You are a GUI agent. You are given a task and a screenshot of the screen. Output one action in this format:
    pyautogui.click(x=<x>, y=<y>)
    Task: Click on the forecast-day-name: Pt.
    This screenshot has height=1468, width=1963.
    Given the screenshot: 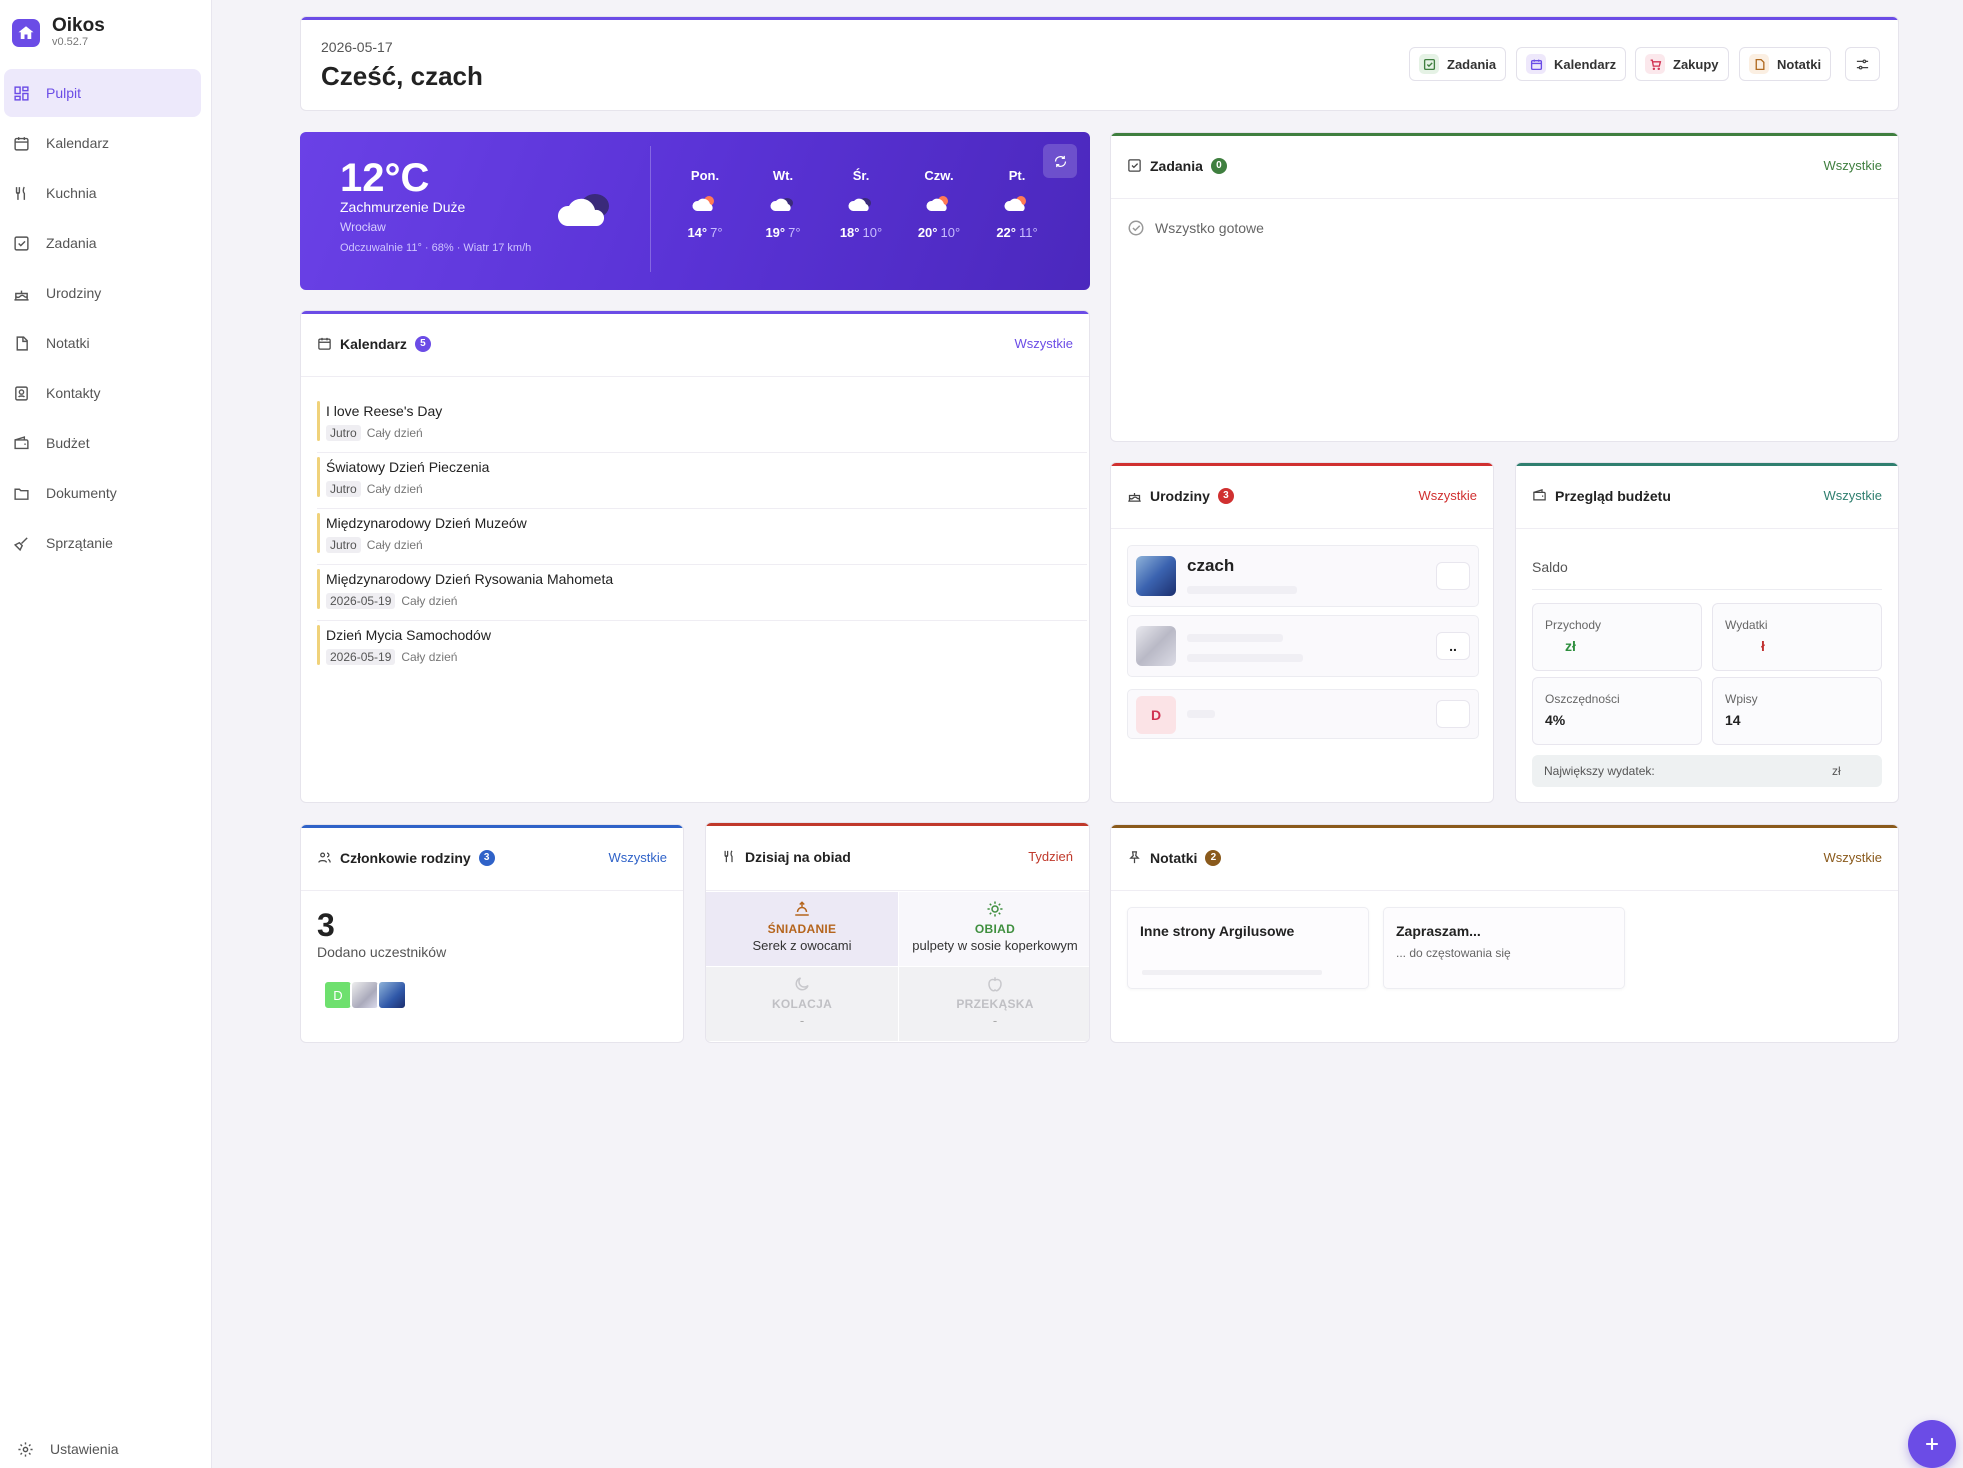 What is the action you would take?
    pyautogui.click(x=1017, y=175)
    